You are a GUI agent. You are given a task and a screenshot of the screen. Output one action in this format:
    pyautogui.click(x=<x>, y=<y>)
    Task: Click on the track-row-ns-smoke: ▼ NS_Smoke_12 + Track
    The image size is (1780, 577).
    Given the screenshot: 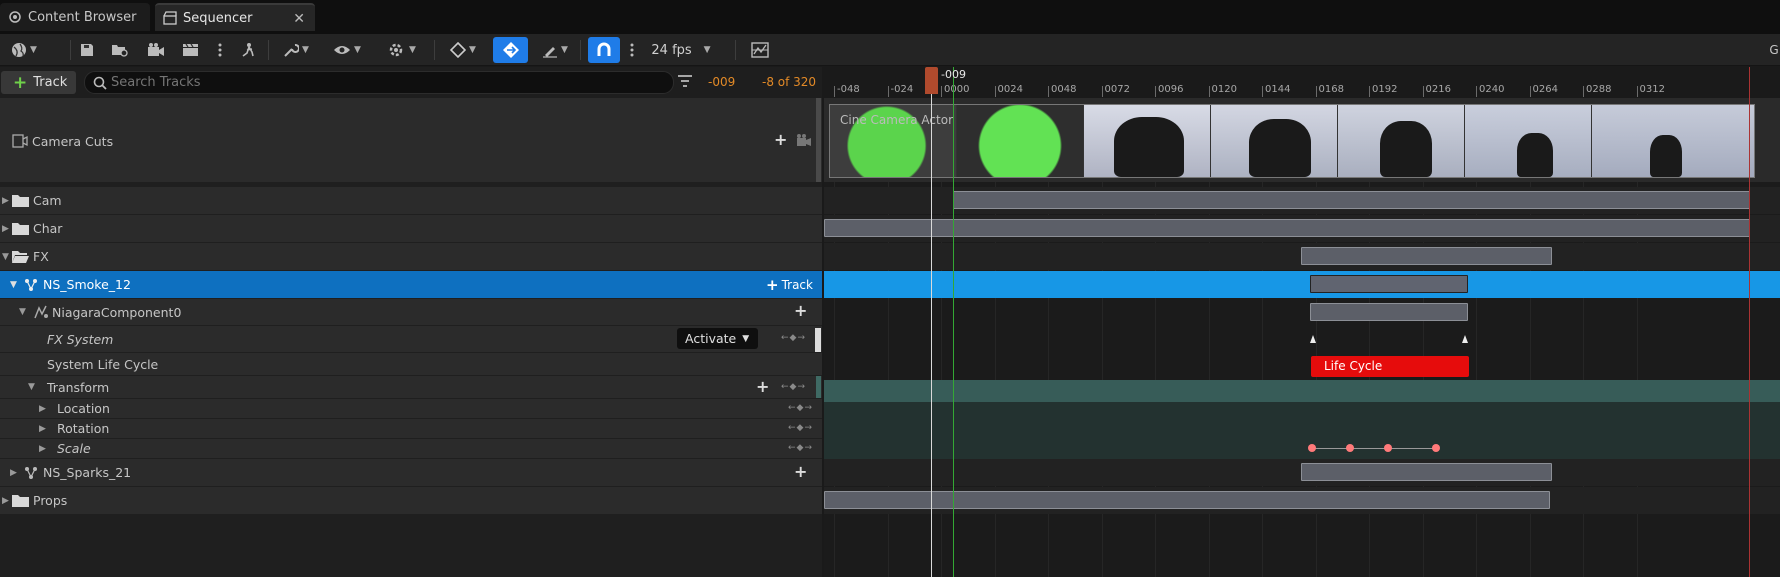 What is the action you would take?
    pyautogui.click(x=411, y=284)
    